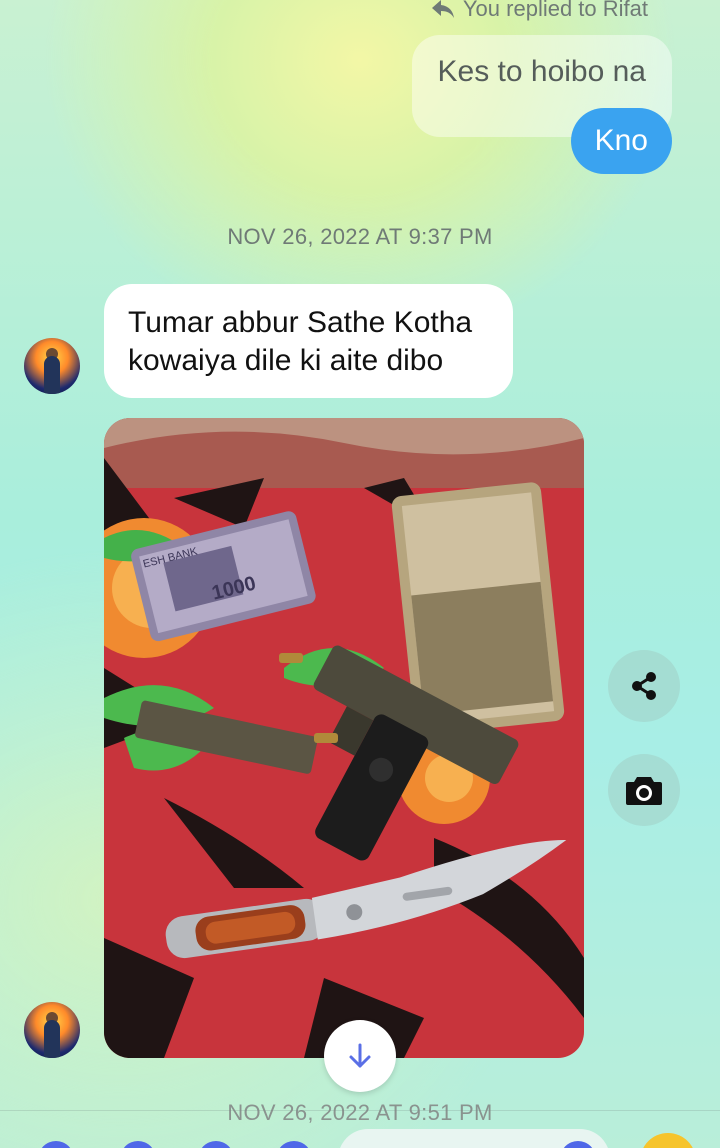  I want to click on share-icon, so click(644, 686).